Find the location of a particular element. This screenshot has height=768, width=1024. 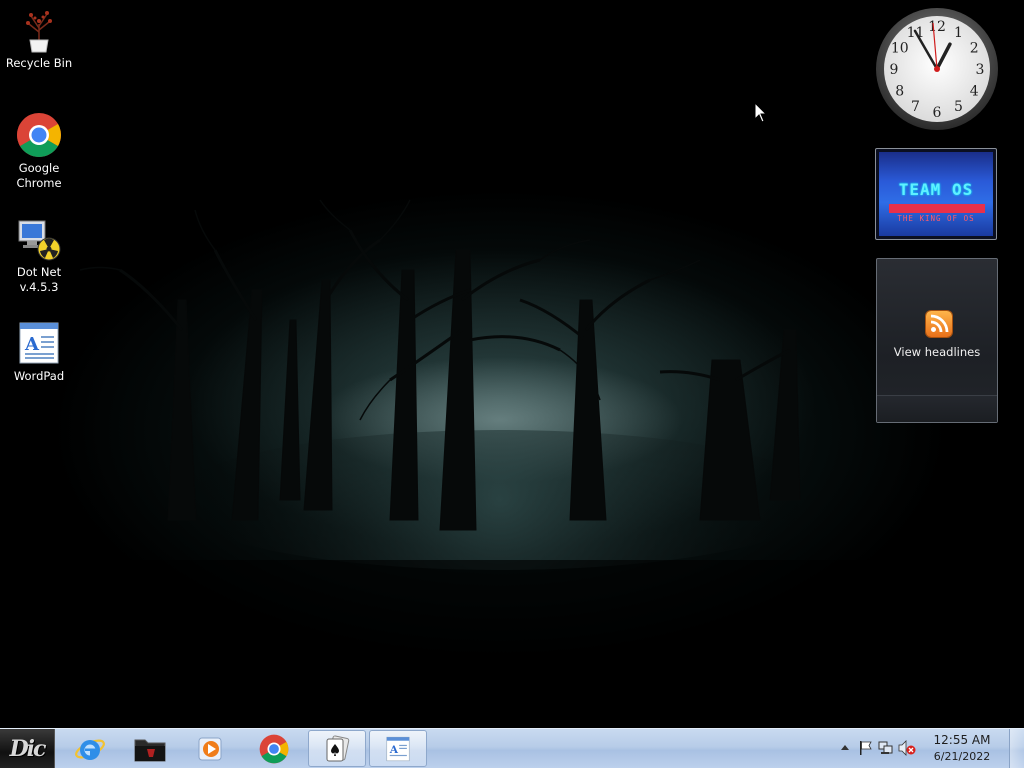

taskbar-clock-time: 12:55 AM is located at coordinates (962, 740).